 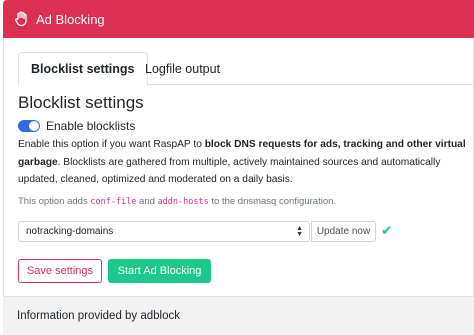 What do you see at coordinates (91, 126) in the screenshot?
I see `enable-blocklists-label: Enable blocklists` at bounding box center [91, 126].